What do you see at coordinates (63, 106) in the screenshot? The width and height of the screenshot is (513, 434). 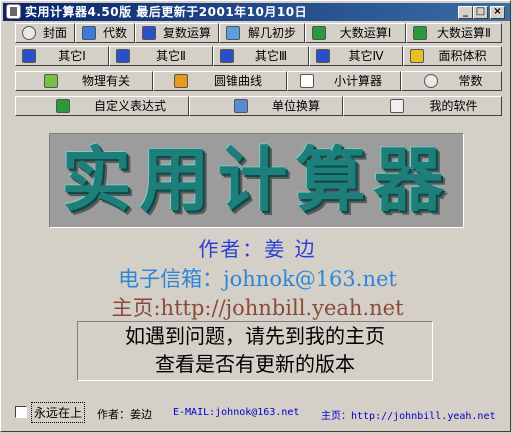 I see `function-icon` at bounding box center [63, 106].